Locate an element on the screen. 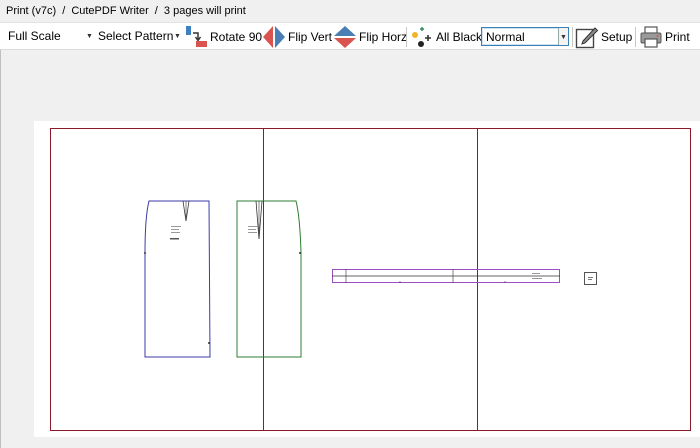 This screenshot has width=700, height=448. all-black-button: All Black is located at coordinates (446, 37).